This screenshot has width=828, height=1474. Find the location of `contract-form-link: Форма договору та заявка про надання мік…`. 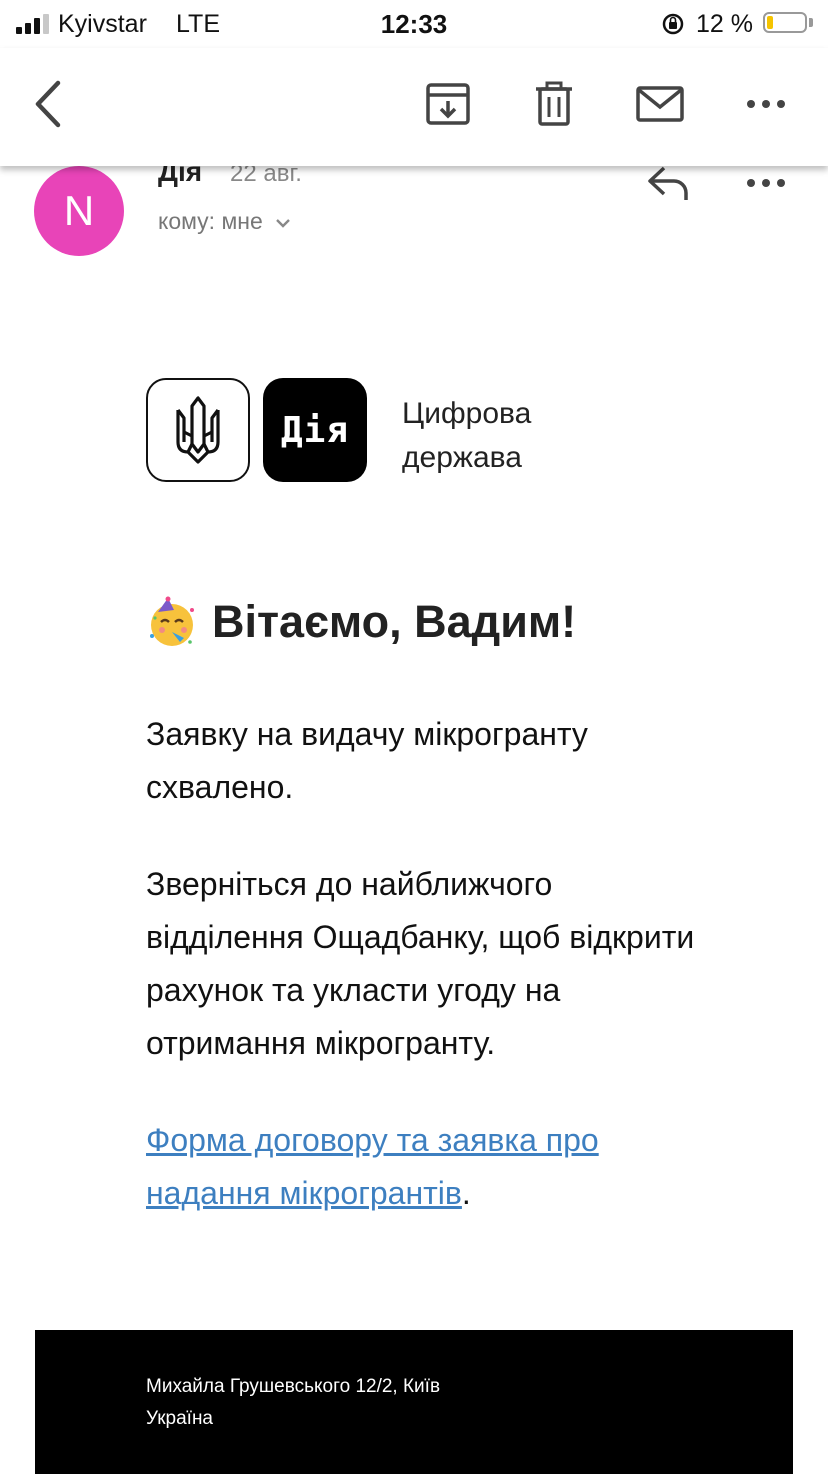

contract-form-link: Форма договору та заявка про надання мік… is located at coordinates (372, 1166).